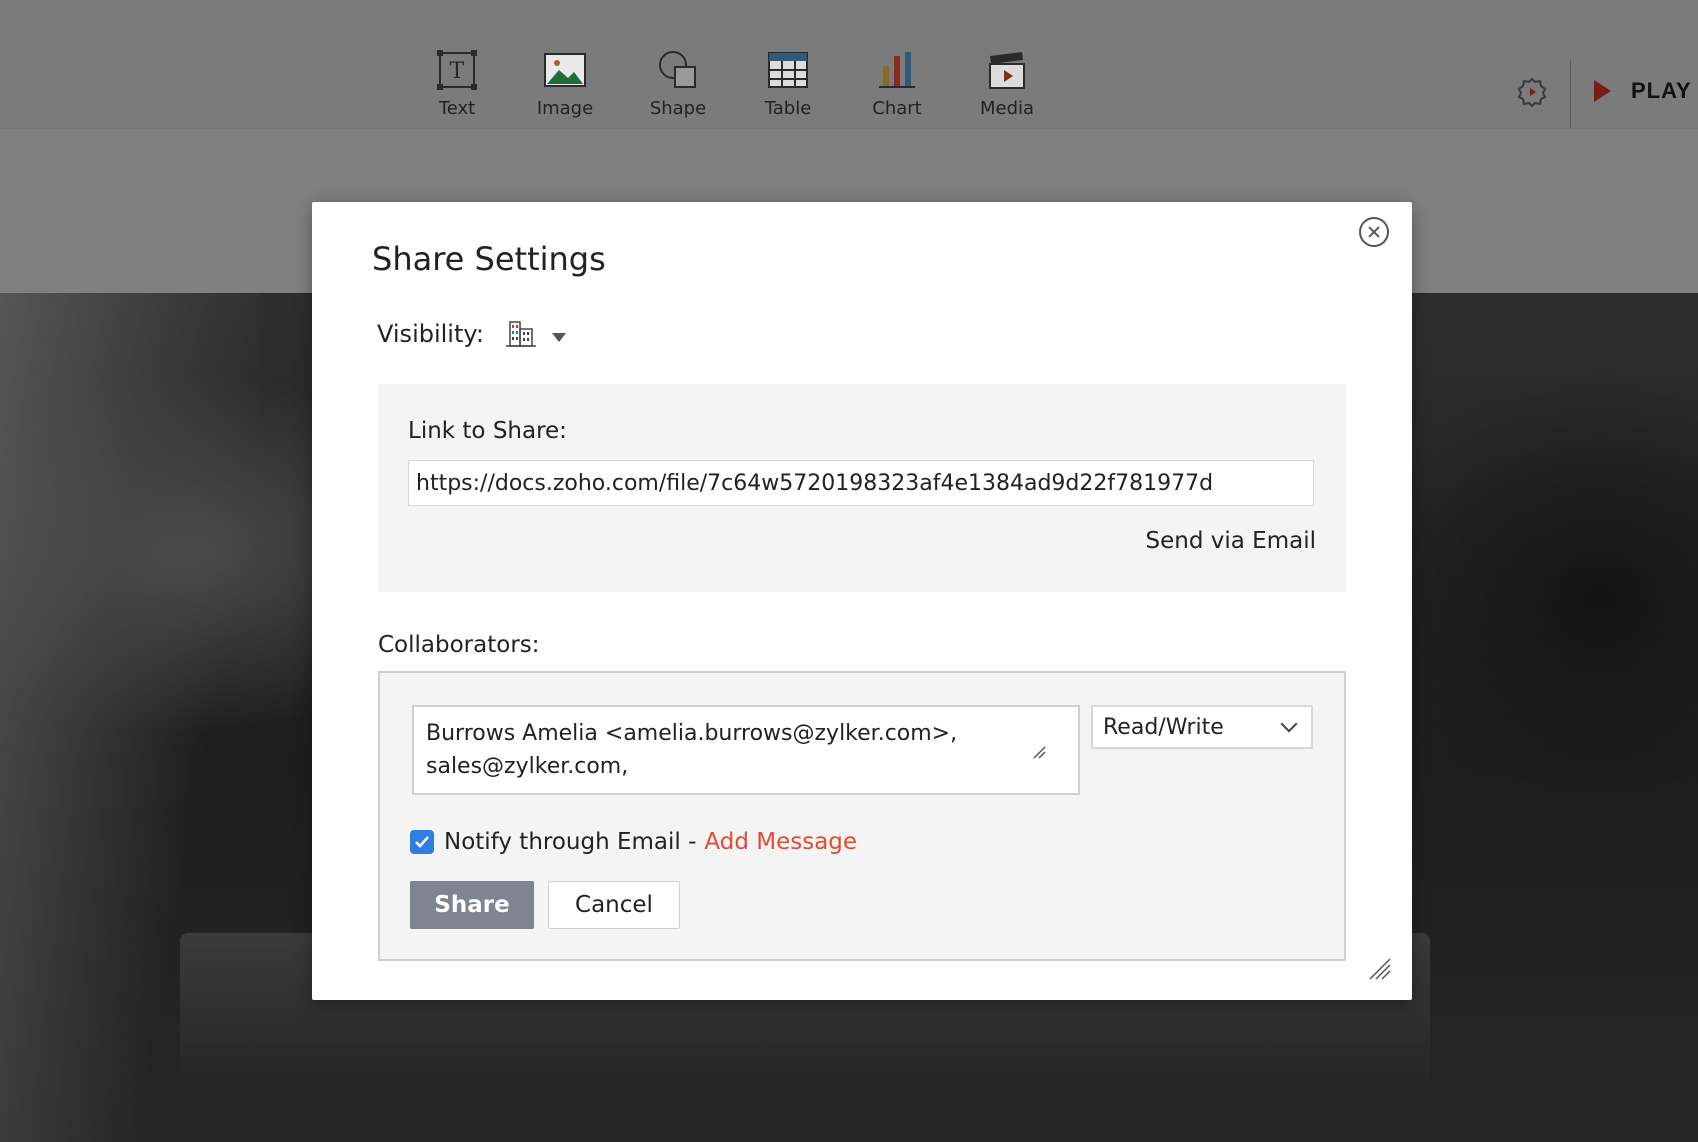 This screenshot has width=1698, height=1142. What do you see at coordinates (459, 645) in the screenshot?
I see `collaborators-label: Collaborators:` at bounding box center [459, 645].